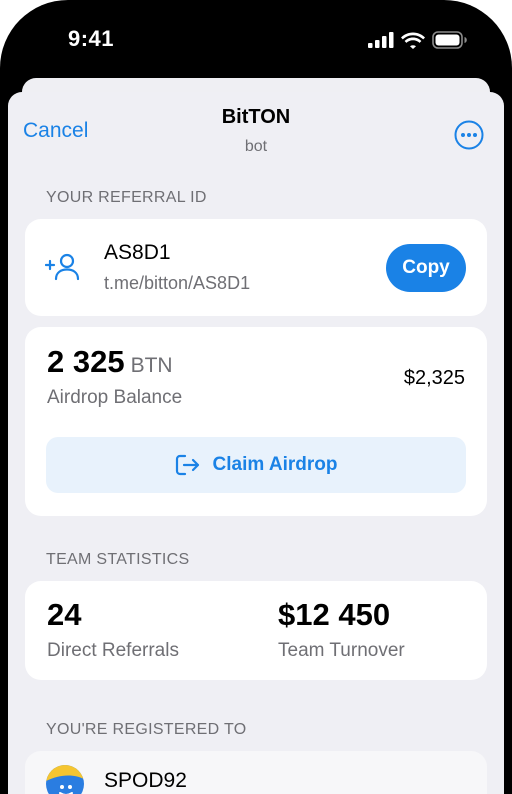  I want to click on direct-referrals-value: 24, so click(64, 614).